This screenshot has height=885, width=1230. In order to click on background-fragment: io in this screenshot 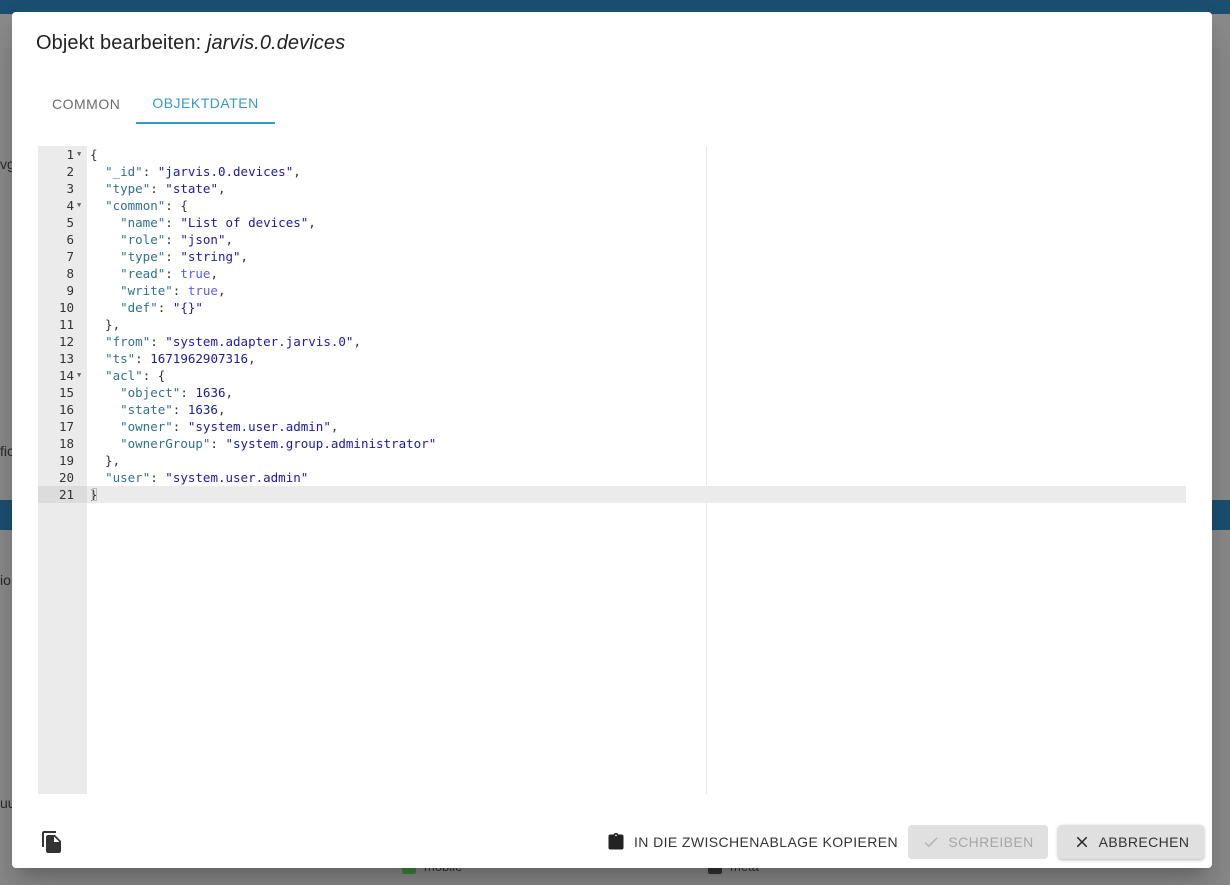, I will do `click(5, 580)`.